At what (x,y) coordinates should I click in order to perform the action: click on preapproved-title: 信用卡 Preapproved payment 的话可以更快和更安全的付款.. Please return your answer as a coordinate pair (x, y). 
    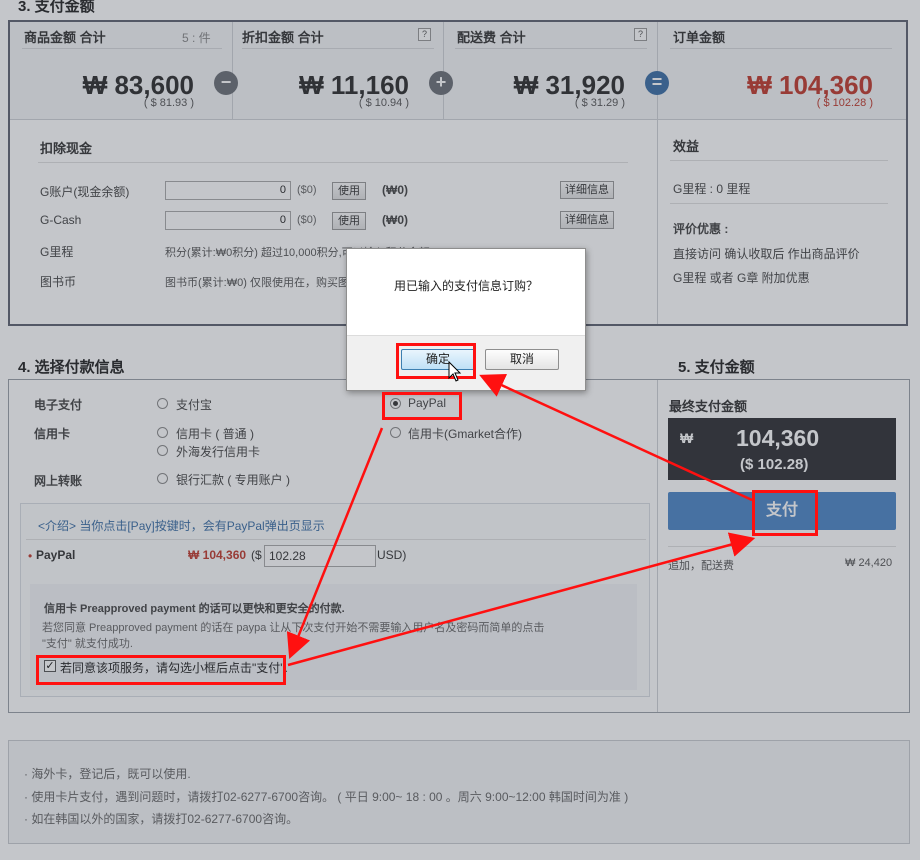
    Looking at the image, I should click on (194, 609).